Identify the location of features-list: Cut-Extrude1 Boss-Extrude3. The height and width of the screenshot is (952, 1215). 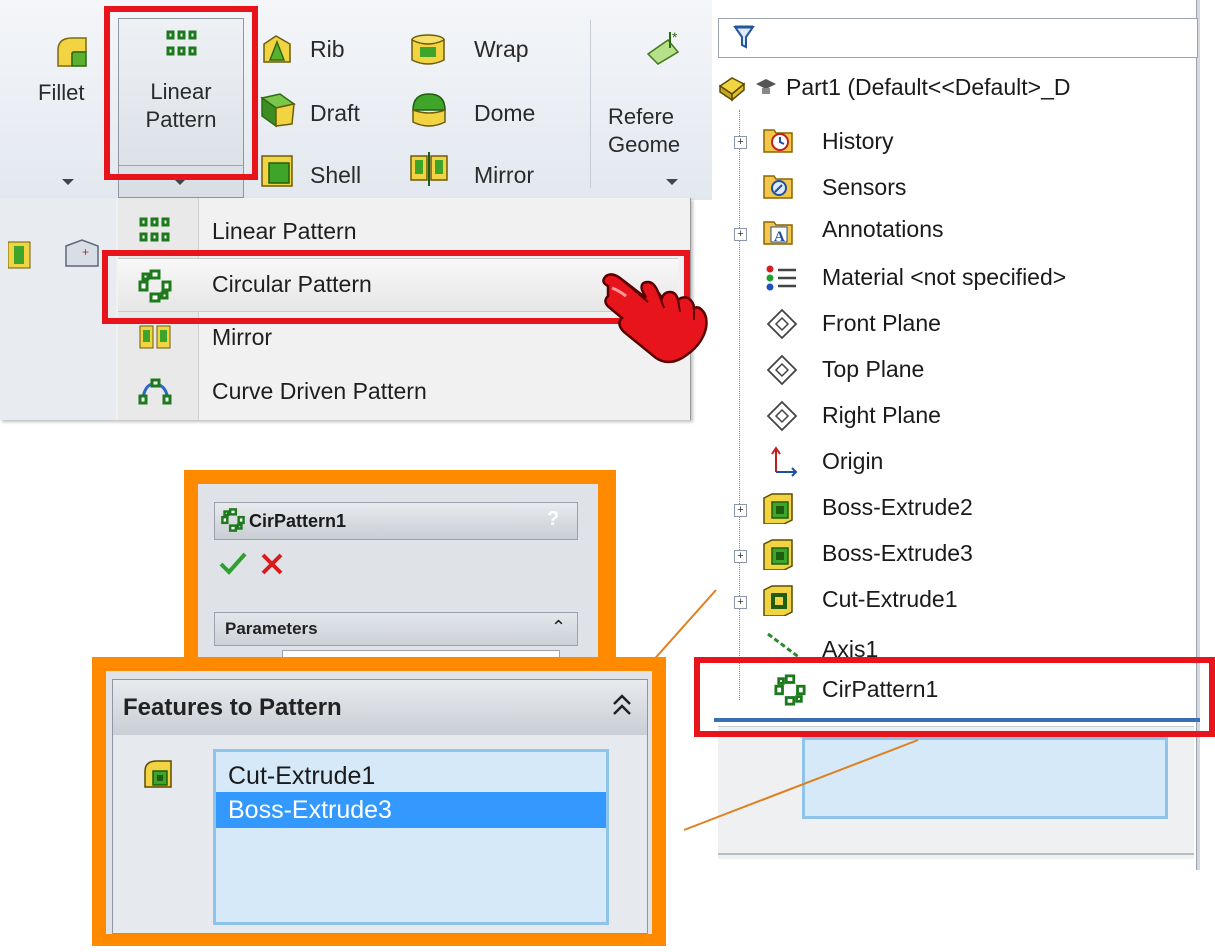
(411, 837).